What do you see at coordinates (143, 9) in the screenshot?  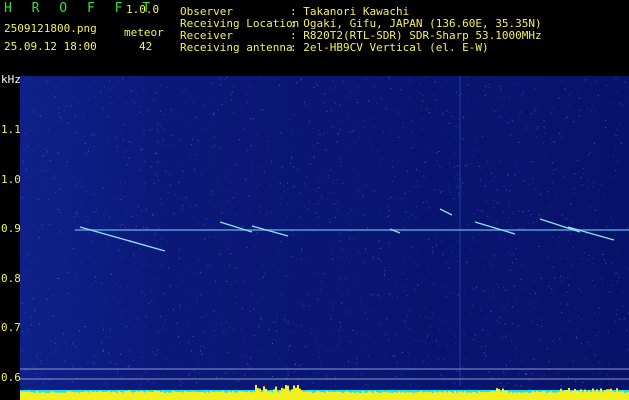 I see `app-version: 1.0.0` at bounding box center [143, 9].